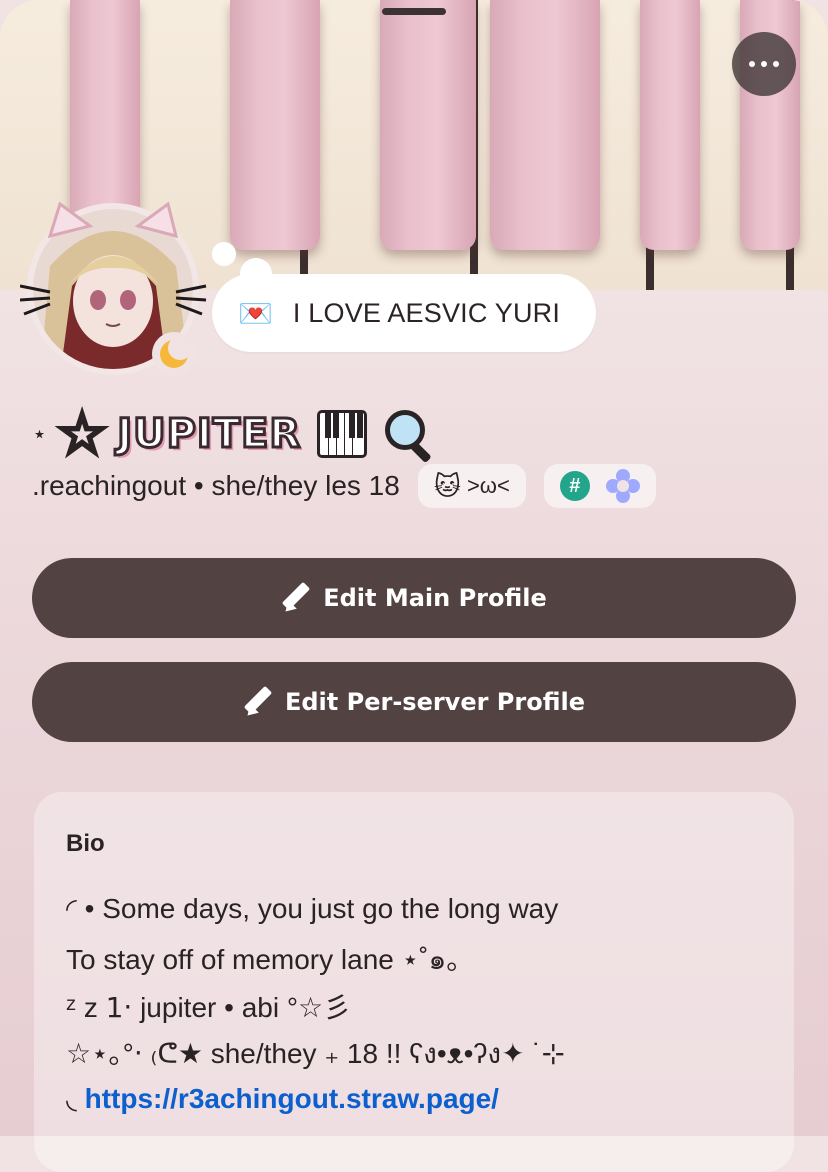 Image resolution: width=828 pixels, height=1172 pixels. What do you see at coordinates (292, 1098) in the screenshot?
I see `bio-link: https://r3achingout.straw.page/` at bounding box center [292, 1098].